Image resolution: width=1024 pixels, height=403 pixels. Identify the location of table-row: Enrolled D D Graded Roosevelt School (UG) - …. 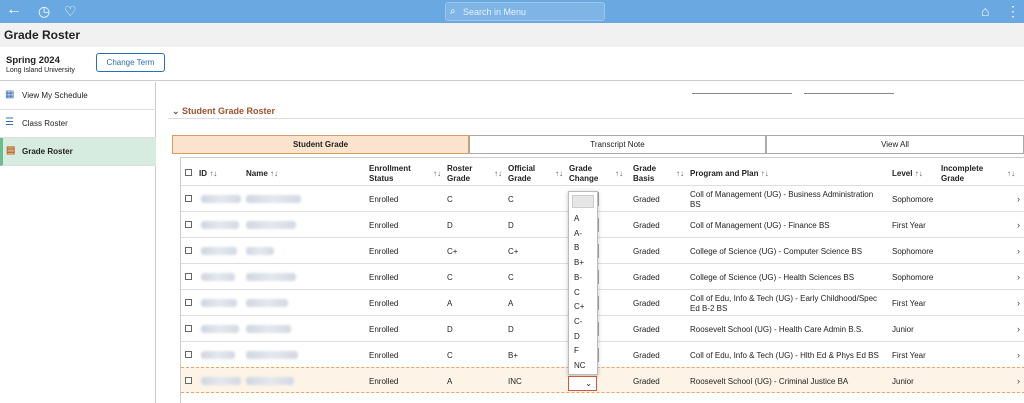
(602, 328).